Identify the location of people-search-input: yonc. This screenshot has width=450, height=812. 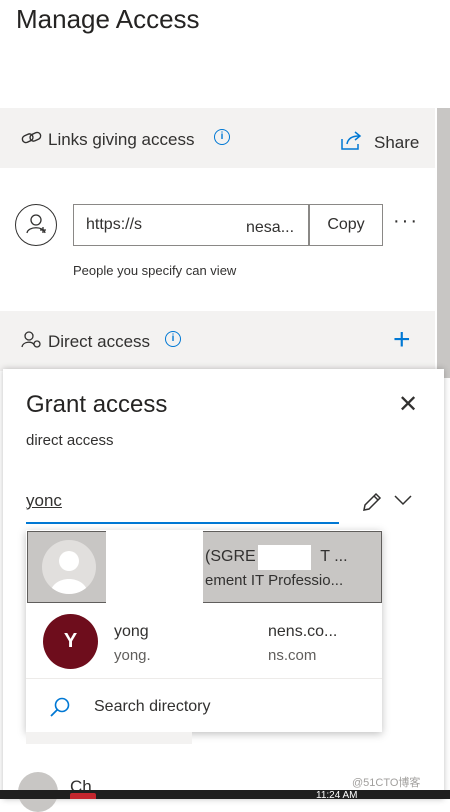
(44, 501).